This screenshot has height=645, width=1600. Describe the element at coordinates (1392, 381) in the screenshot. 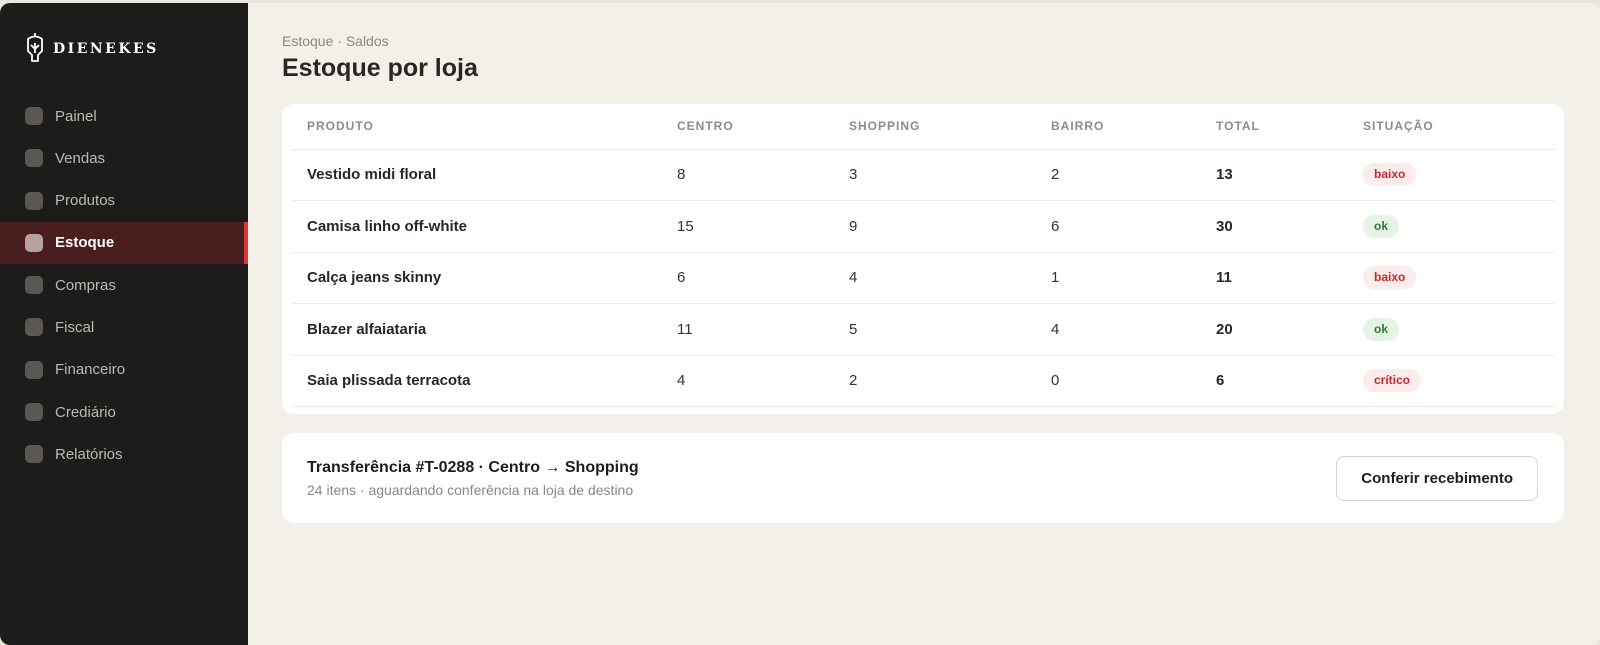

I see `status-badge: crítico` at that location.